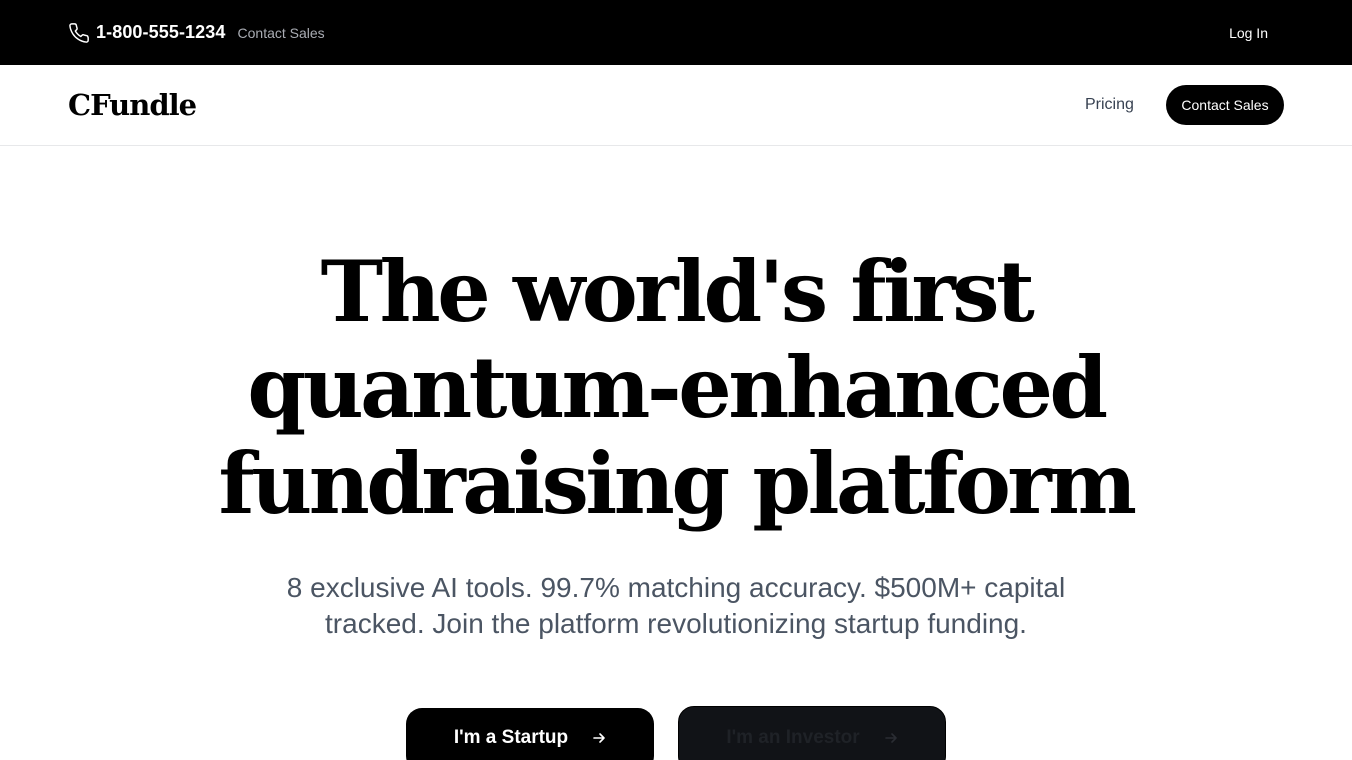  Describe the element at coordinates (676, 32) in the screenshot. I see `top-bar: 1-800-555-1234 Contact Sales Log In` at that location.